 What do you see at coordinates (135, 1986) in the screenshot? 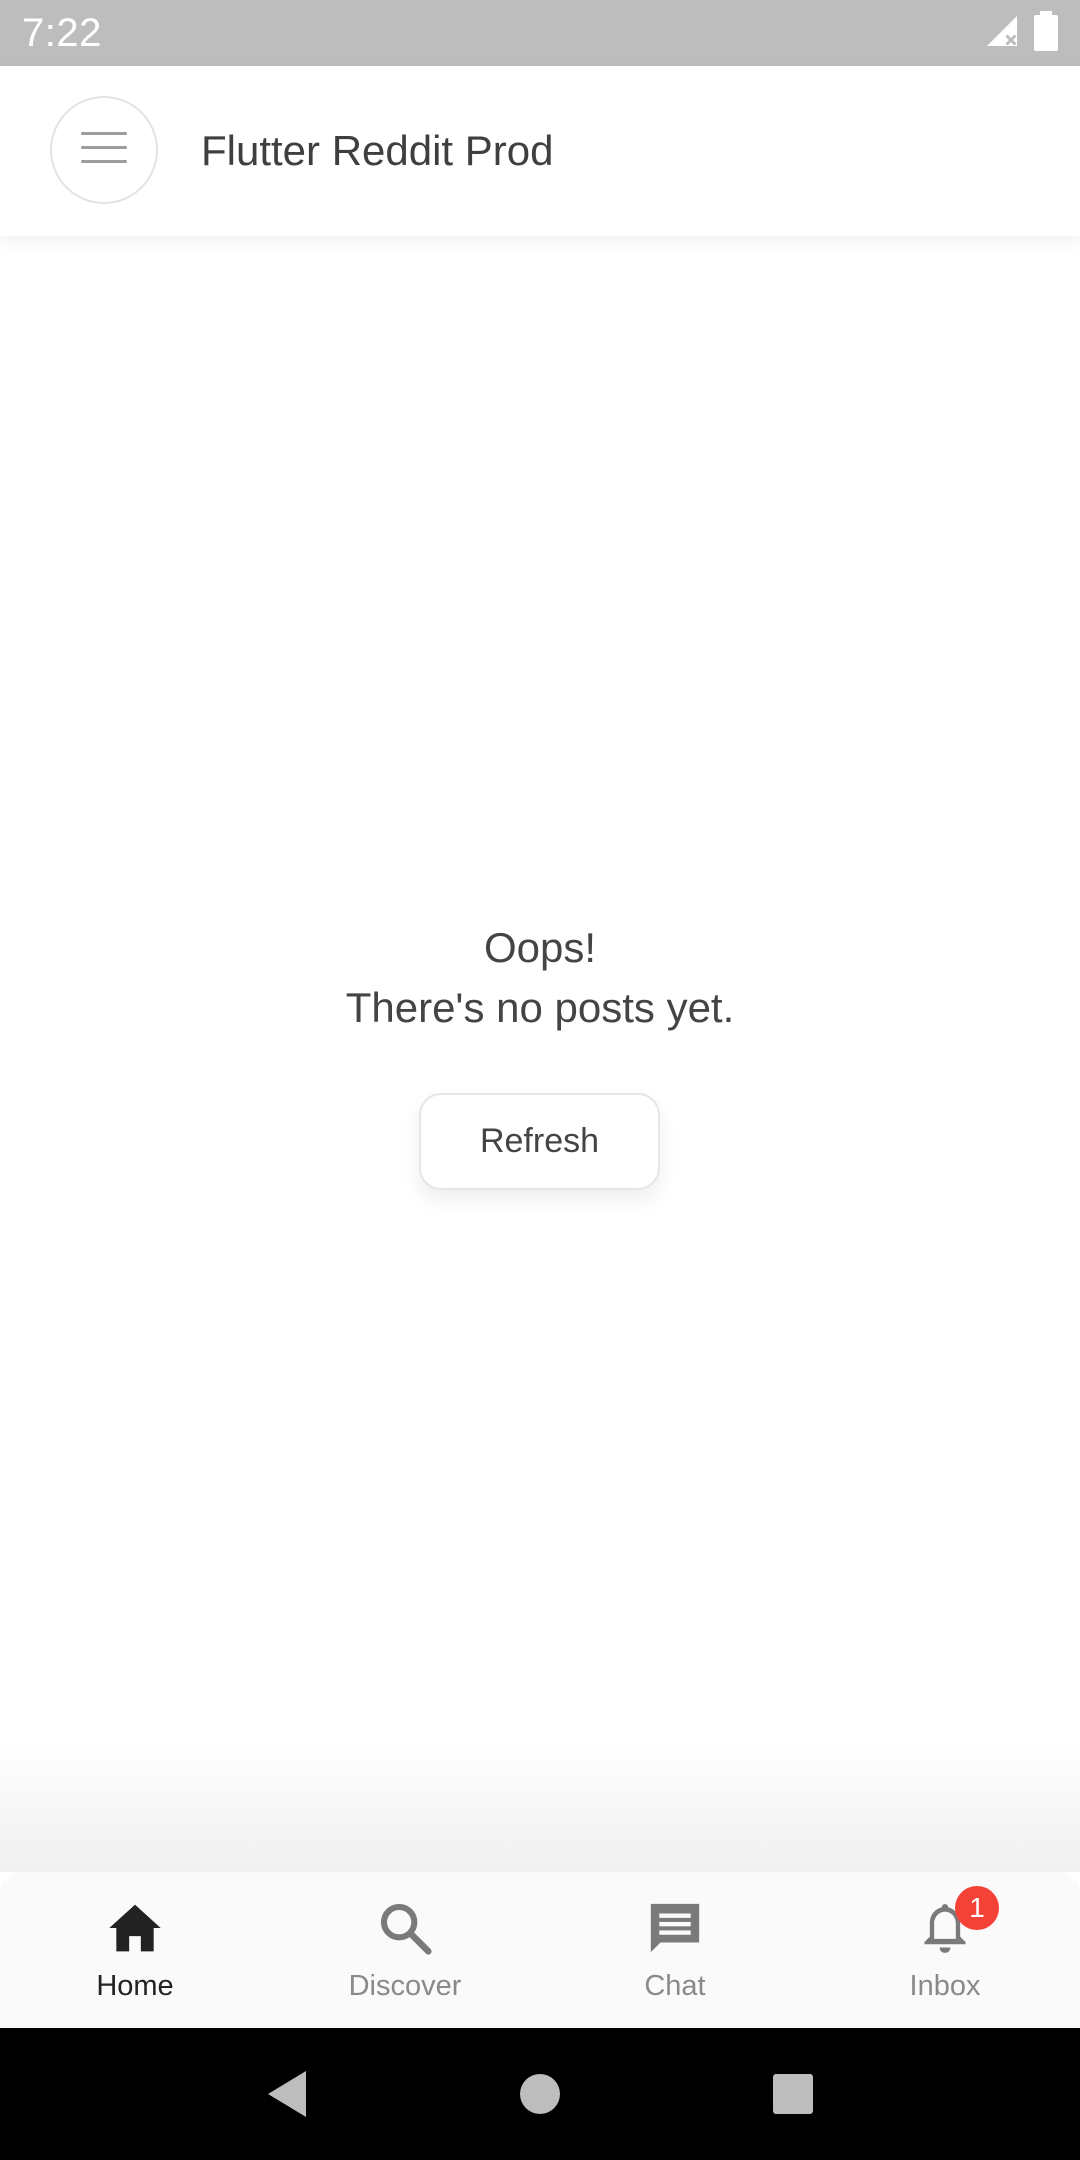
I see `nav-label-home: Home` at bounding box center [135, 1986].